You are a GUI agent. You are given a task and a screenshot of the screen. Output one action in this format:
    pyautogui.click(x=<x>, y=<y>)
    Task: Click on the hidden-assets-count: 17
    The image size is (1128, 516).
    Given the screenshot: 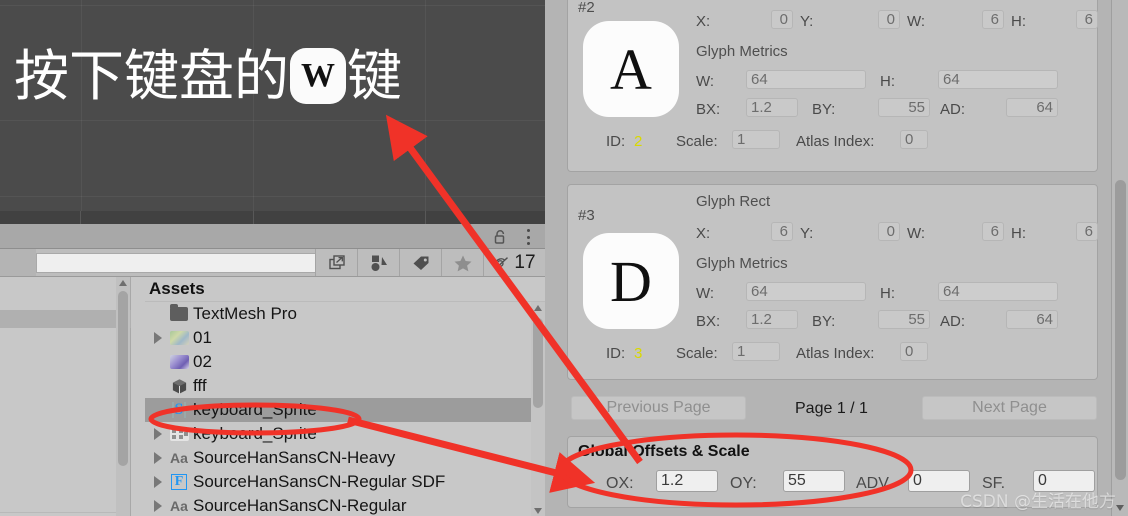 What is the action you would take?
    pyautogui.click(x=514, y=262)
    